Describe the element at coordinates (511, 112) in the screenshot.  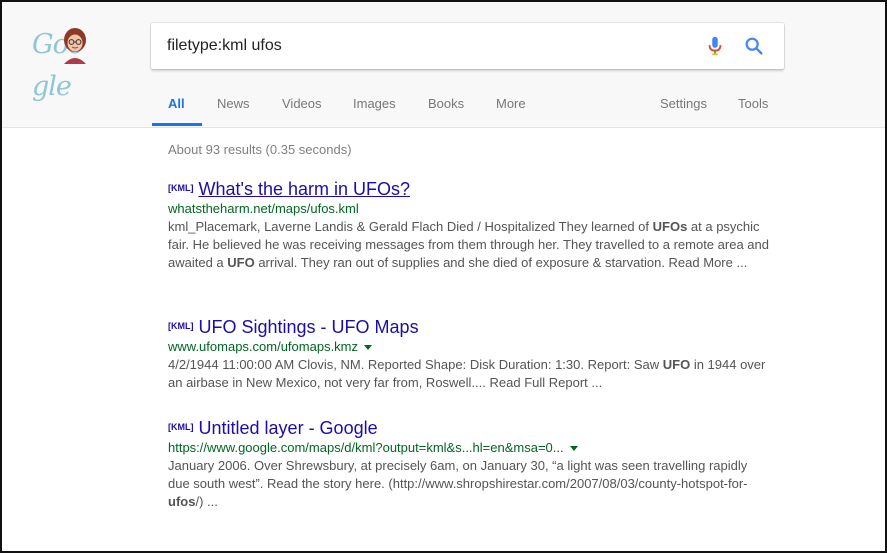
I see `tab-more: More` at that location.